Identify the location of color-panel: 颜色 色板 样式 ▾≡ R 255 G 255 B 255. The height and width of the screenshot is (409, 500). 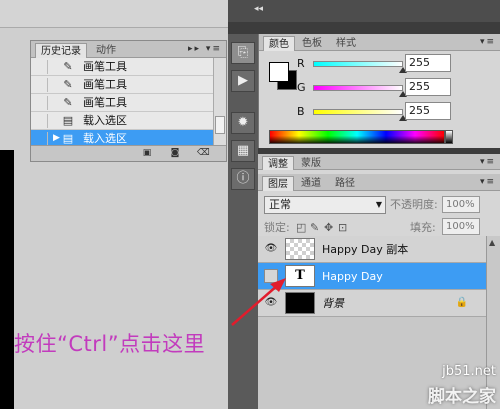
(379, 91).